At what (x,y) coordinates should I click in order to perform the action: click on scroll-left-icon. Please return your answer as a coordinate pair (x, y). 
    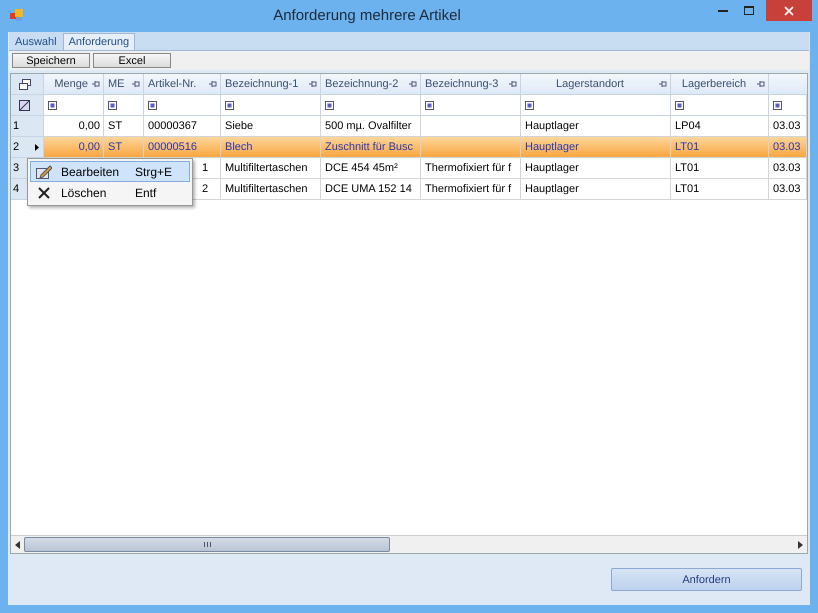
    Looking at the image, I should click on (17, 544).